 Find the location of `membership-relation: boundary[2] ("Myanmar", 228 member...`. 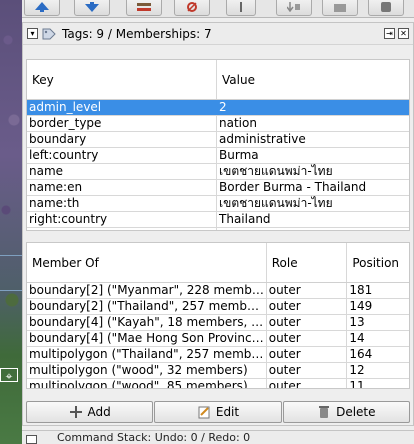

membership-relation: boundary[2] ("Myanmar", 228 member... is located at coordinates (147, 290).